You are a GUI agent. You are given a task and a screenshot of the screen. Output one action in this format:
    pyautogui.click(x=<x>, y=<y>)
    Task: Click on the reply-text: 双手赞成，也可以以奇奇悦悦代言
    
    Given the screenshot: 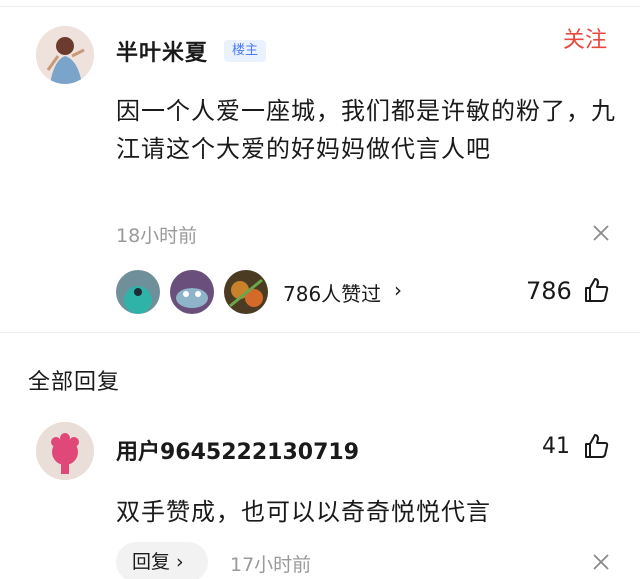 What is the action you would take?
    pyautogui.click(x=303, y=512)
    